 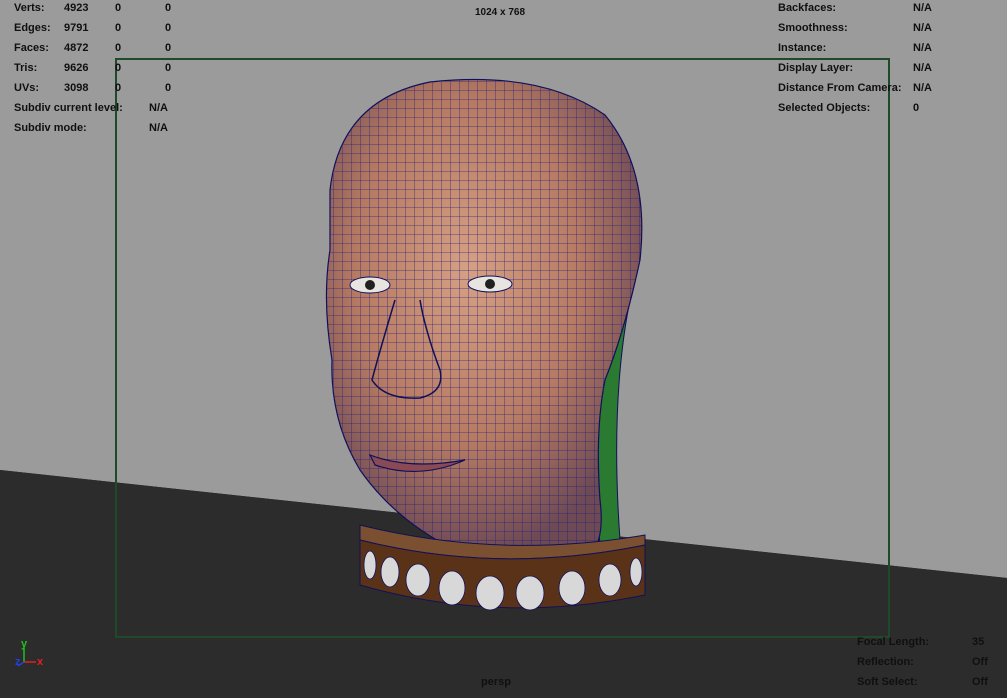 I want to click on axis-y-label: y, so click(x=24, y=644).